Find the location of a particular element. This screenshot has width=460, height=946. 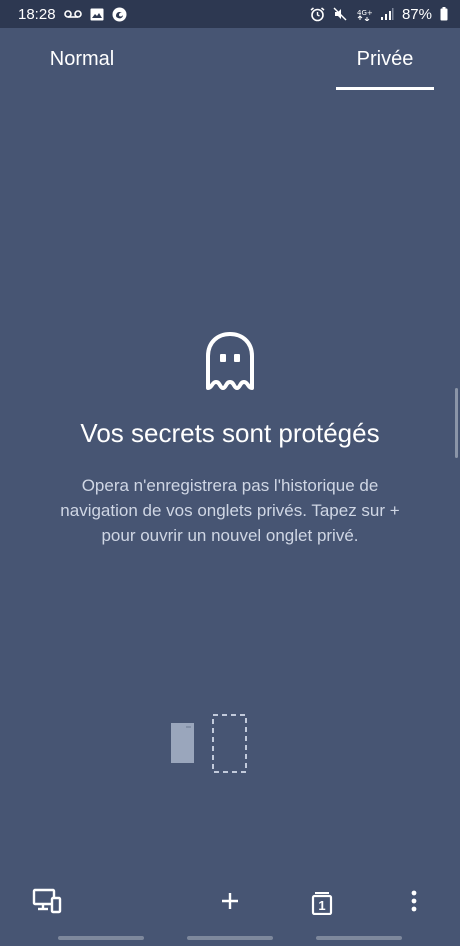

scrollbar is located at coordinates (456, 423).